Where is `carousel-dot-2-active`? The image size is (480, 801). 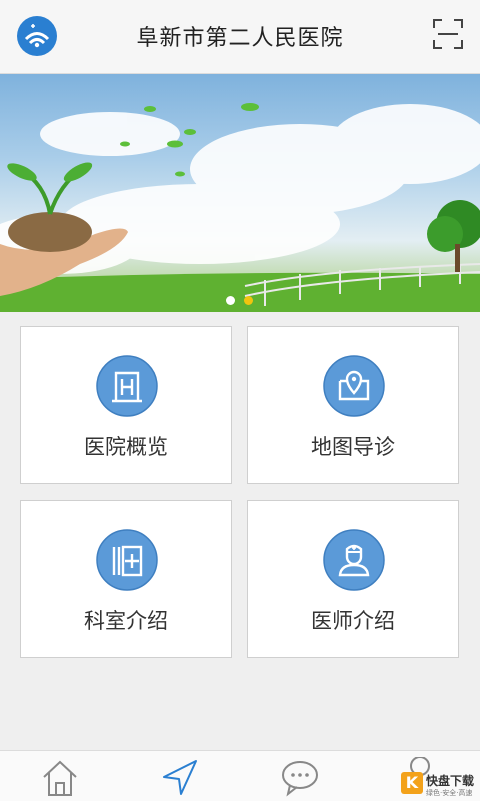 carousel-dot-2-active is located at coordinates (248, 300).